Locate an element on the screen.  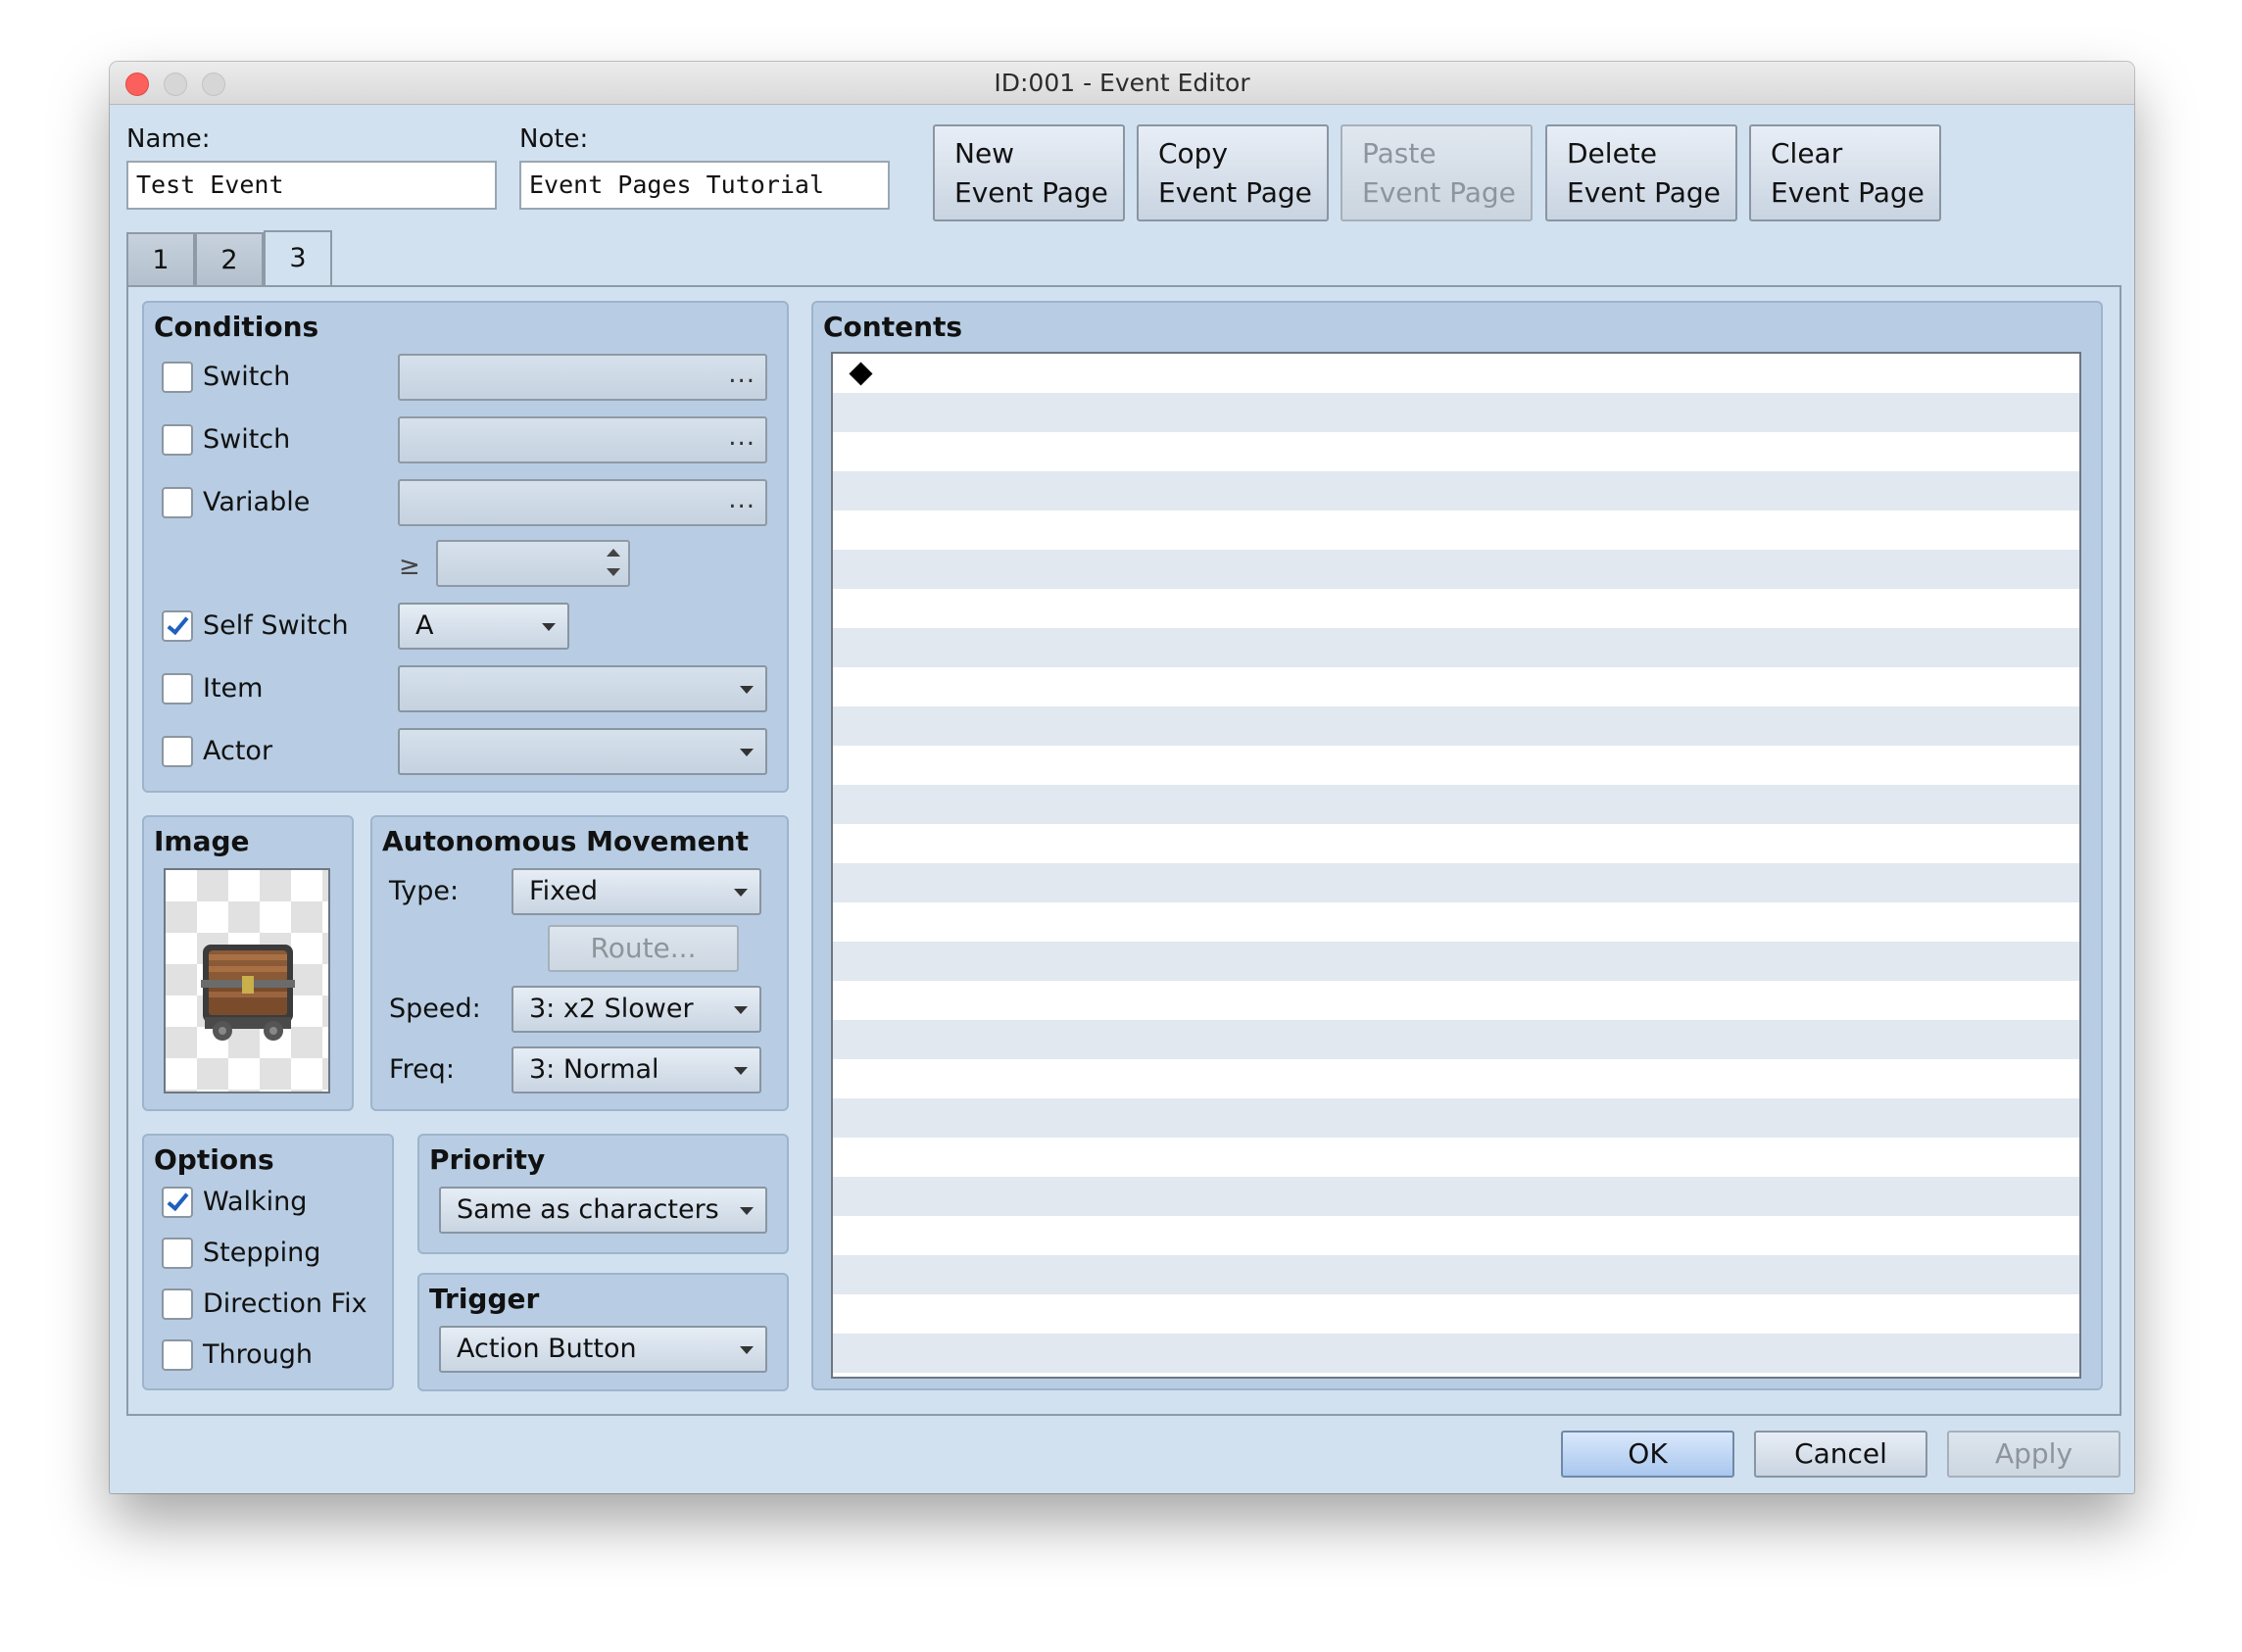
window-title: ID:001 - Event Editor is located at coordinates (1122, 83).